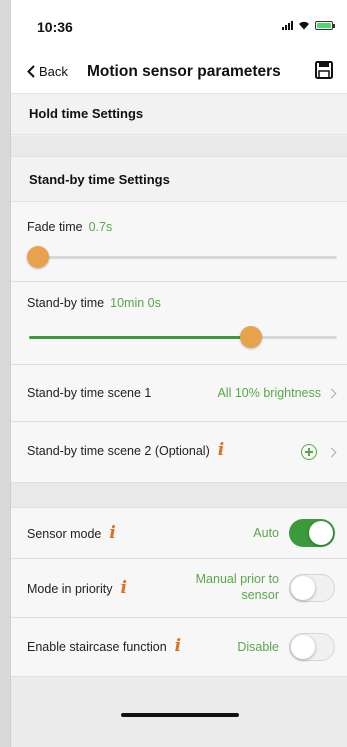 The width and height of the screenshot is (347, 747). What do you see at coordinates (179, 115) in the screenshot?
I see `hold-time-section-header: Hold time Settings` at bounding box center [179, 115].